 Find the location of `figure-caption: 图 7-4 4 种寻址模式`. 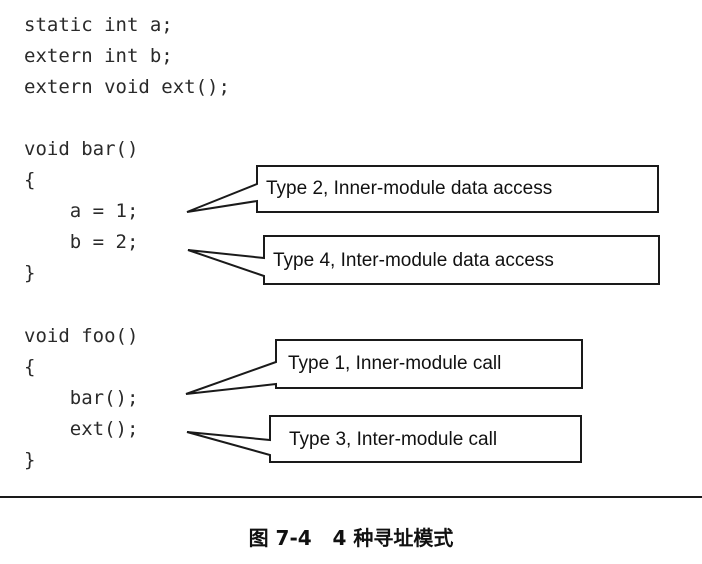

figure-caption: 图 7-4 4 种寻址模式 is located at coordinates (351, 538).